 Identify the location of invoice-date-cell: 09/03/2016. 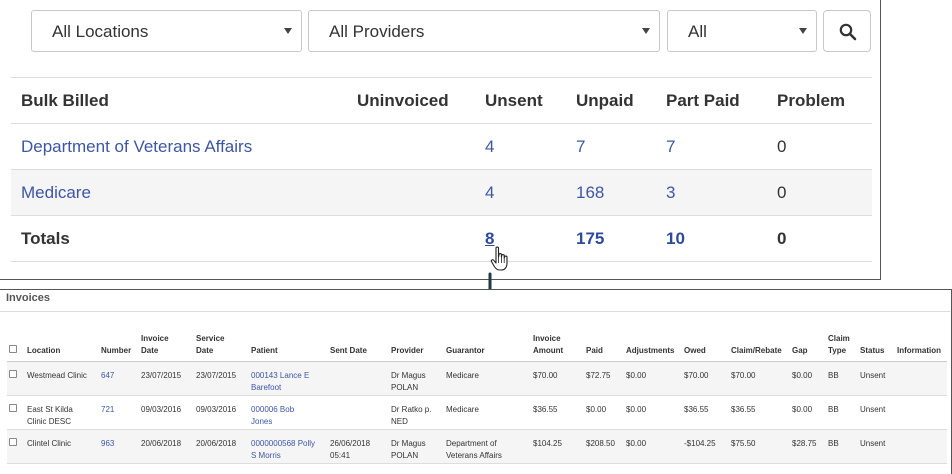
(166, 412).